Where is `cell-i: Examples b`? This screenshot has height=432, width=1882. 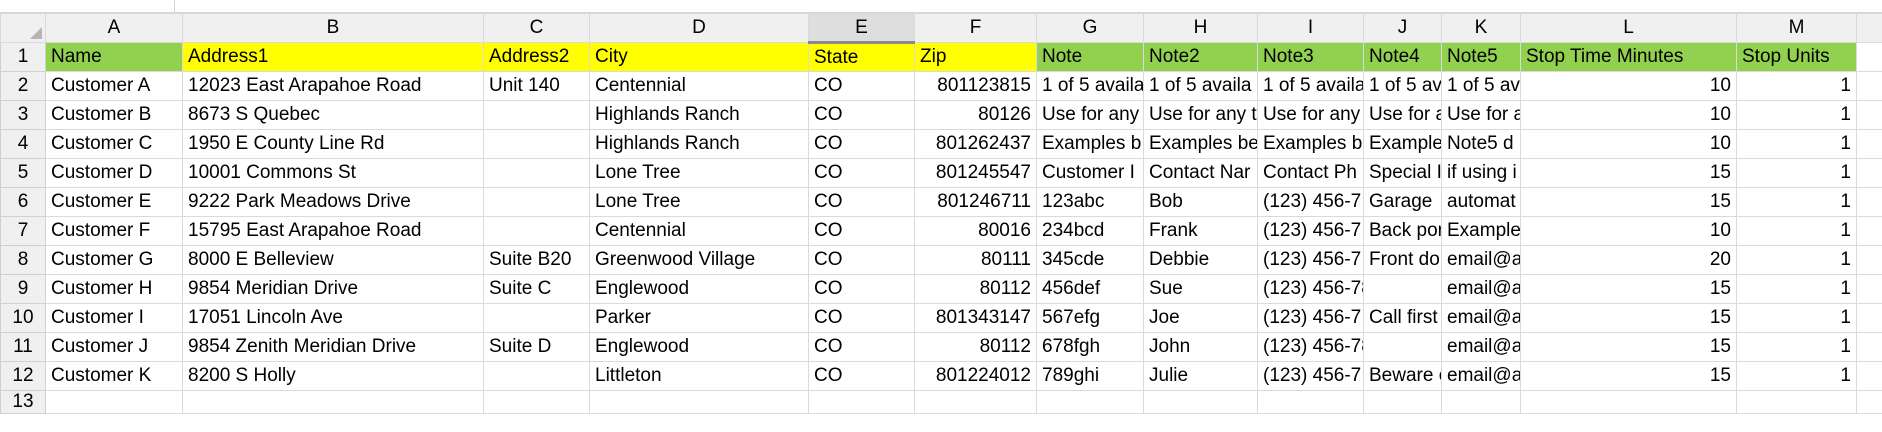
cell-i: Examples b is located at coordinates (1310, 144).